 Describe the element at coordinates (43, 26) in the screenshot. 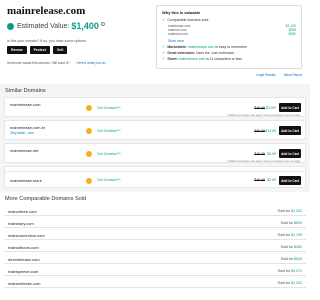

I see `estimate-label: Estimated Value:` at that location.